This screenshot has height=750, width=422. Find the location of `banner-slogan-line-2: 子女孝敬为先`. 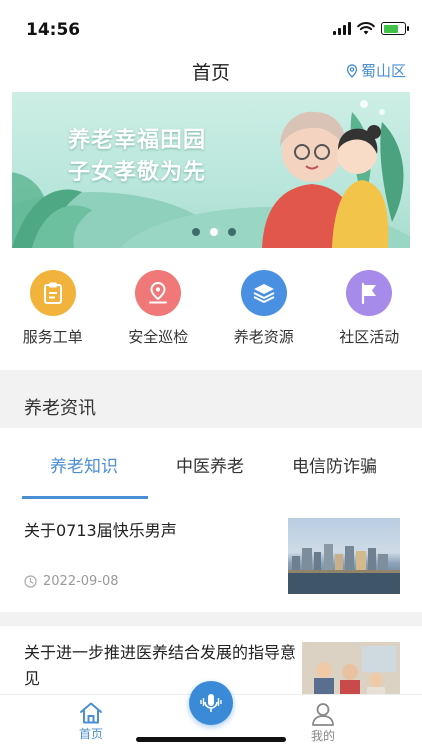

banner-slogan-line-2: 子女孝敬为先 is located at coordinates (137, 172).